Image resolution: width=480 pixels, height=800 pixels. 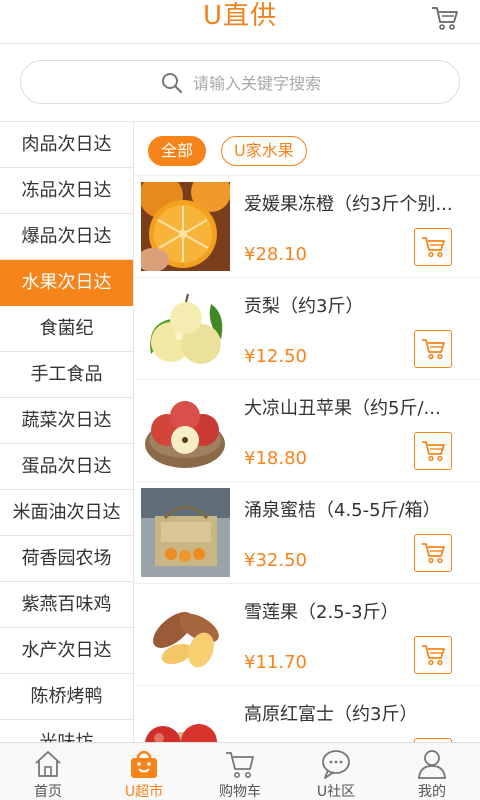 I want to click on filter-tabs: 全部 U家水果, so click(x=307, y=149).